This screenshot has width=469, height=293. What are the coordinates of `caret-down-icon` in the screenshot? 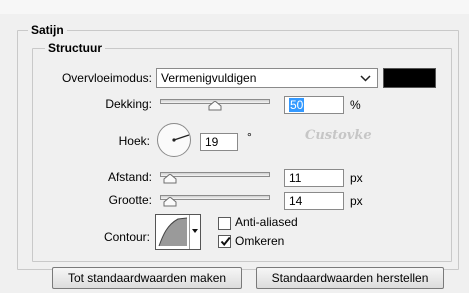 It's located at (195, 231).